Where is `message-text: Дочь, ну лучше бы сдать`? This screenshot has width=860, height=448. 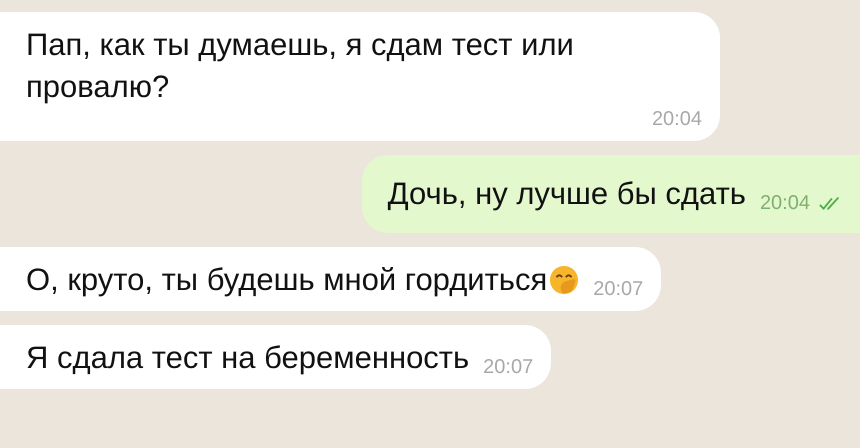
message-text: Дочь, ну лучше бы сдать is located at coordinates (567, 194).